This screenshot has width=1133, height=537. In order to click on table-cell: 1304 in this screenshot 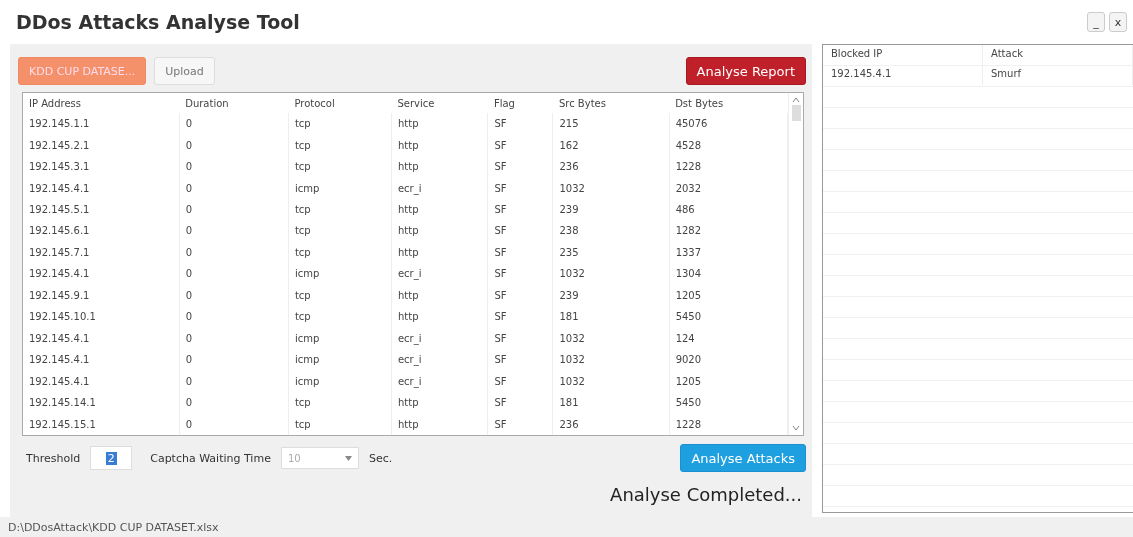, I will do `click(728, 274)`.